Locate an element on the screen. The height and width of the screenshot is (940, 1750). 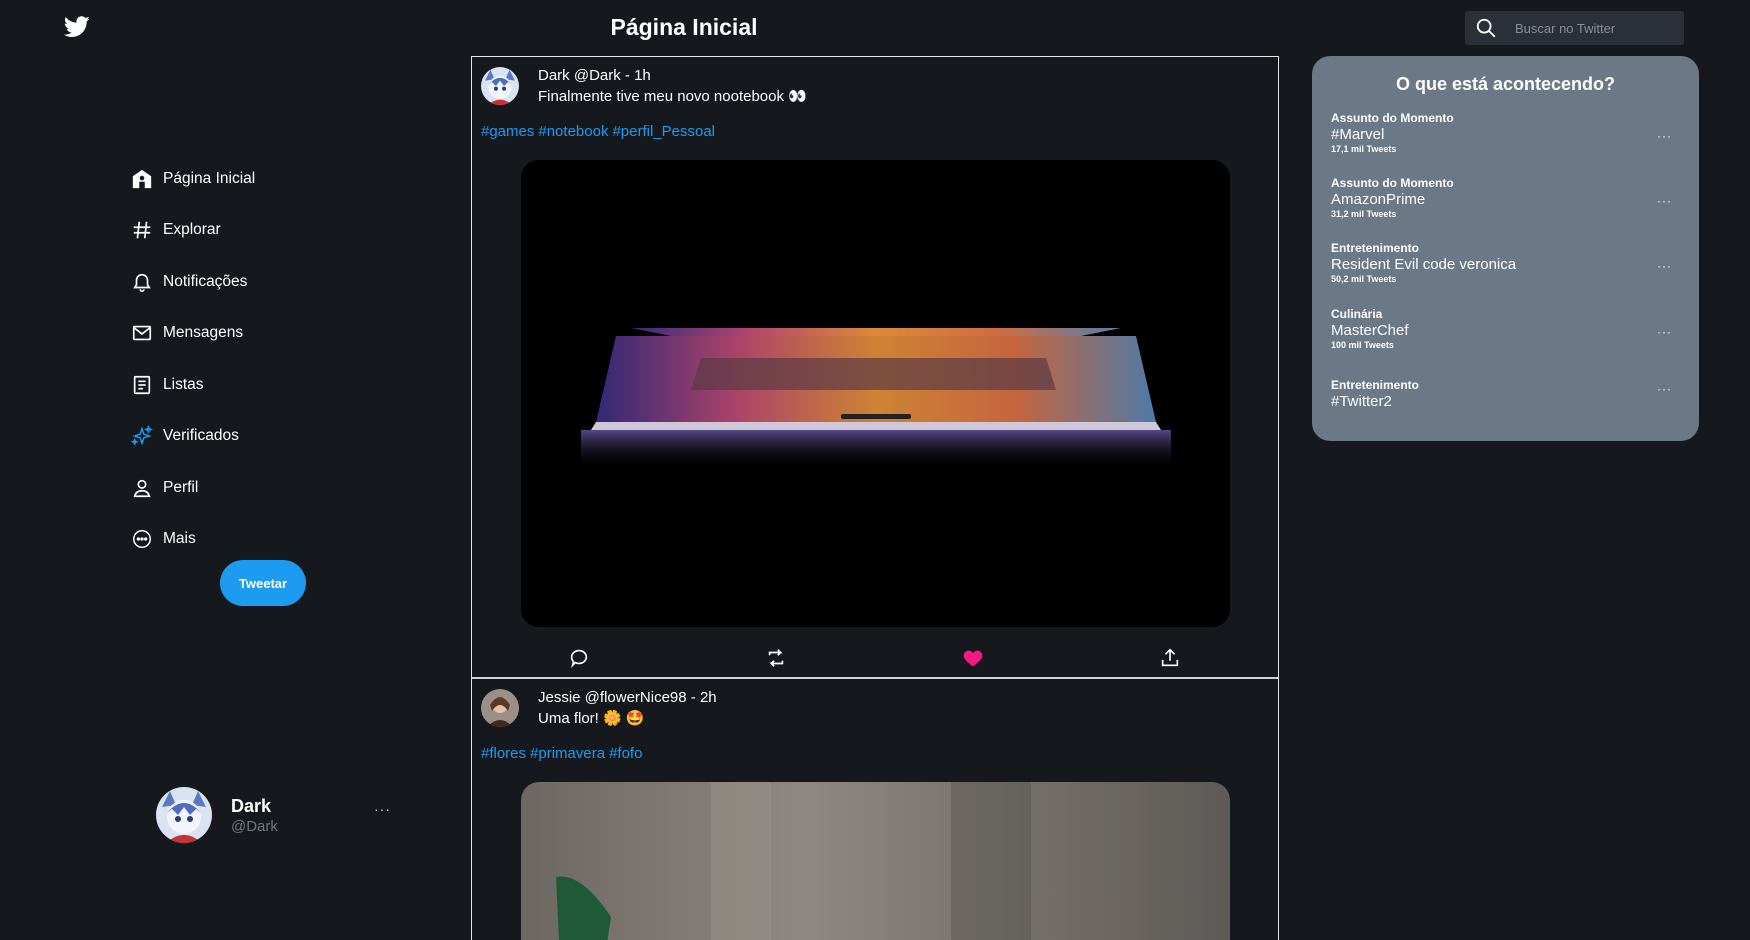
trend-name: MasterChef is located at coordinates (1370, 330).